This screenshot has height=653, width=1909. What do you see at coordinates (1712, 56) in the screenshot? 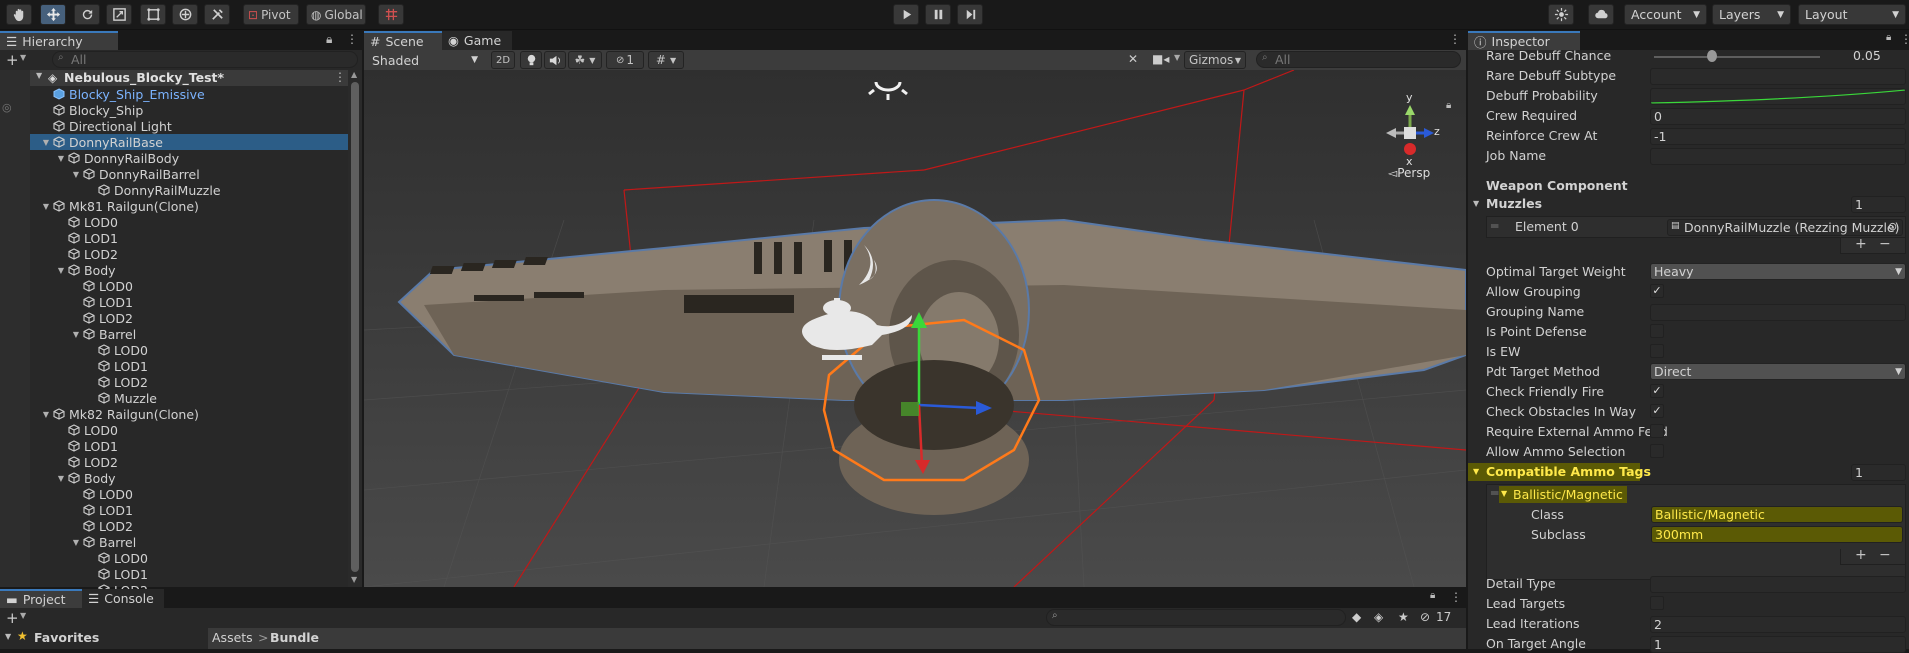
I see `slider-thumb` at bounding box center [1712, 56].